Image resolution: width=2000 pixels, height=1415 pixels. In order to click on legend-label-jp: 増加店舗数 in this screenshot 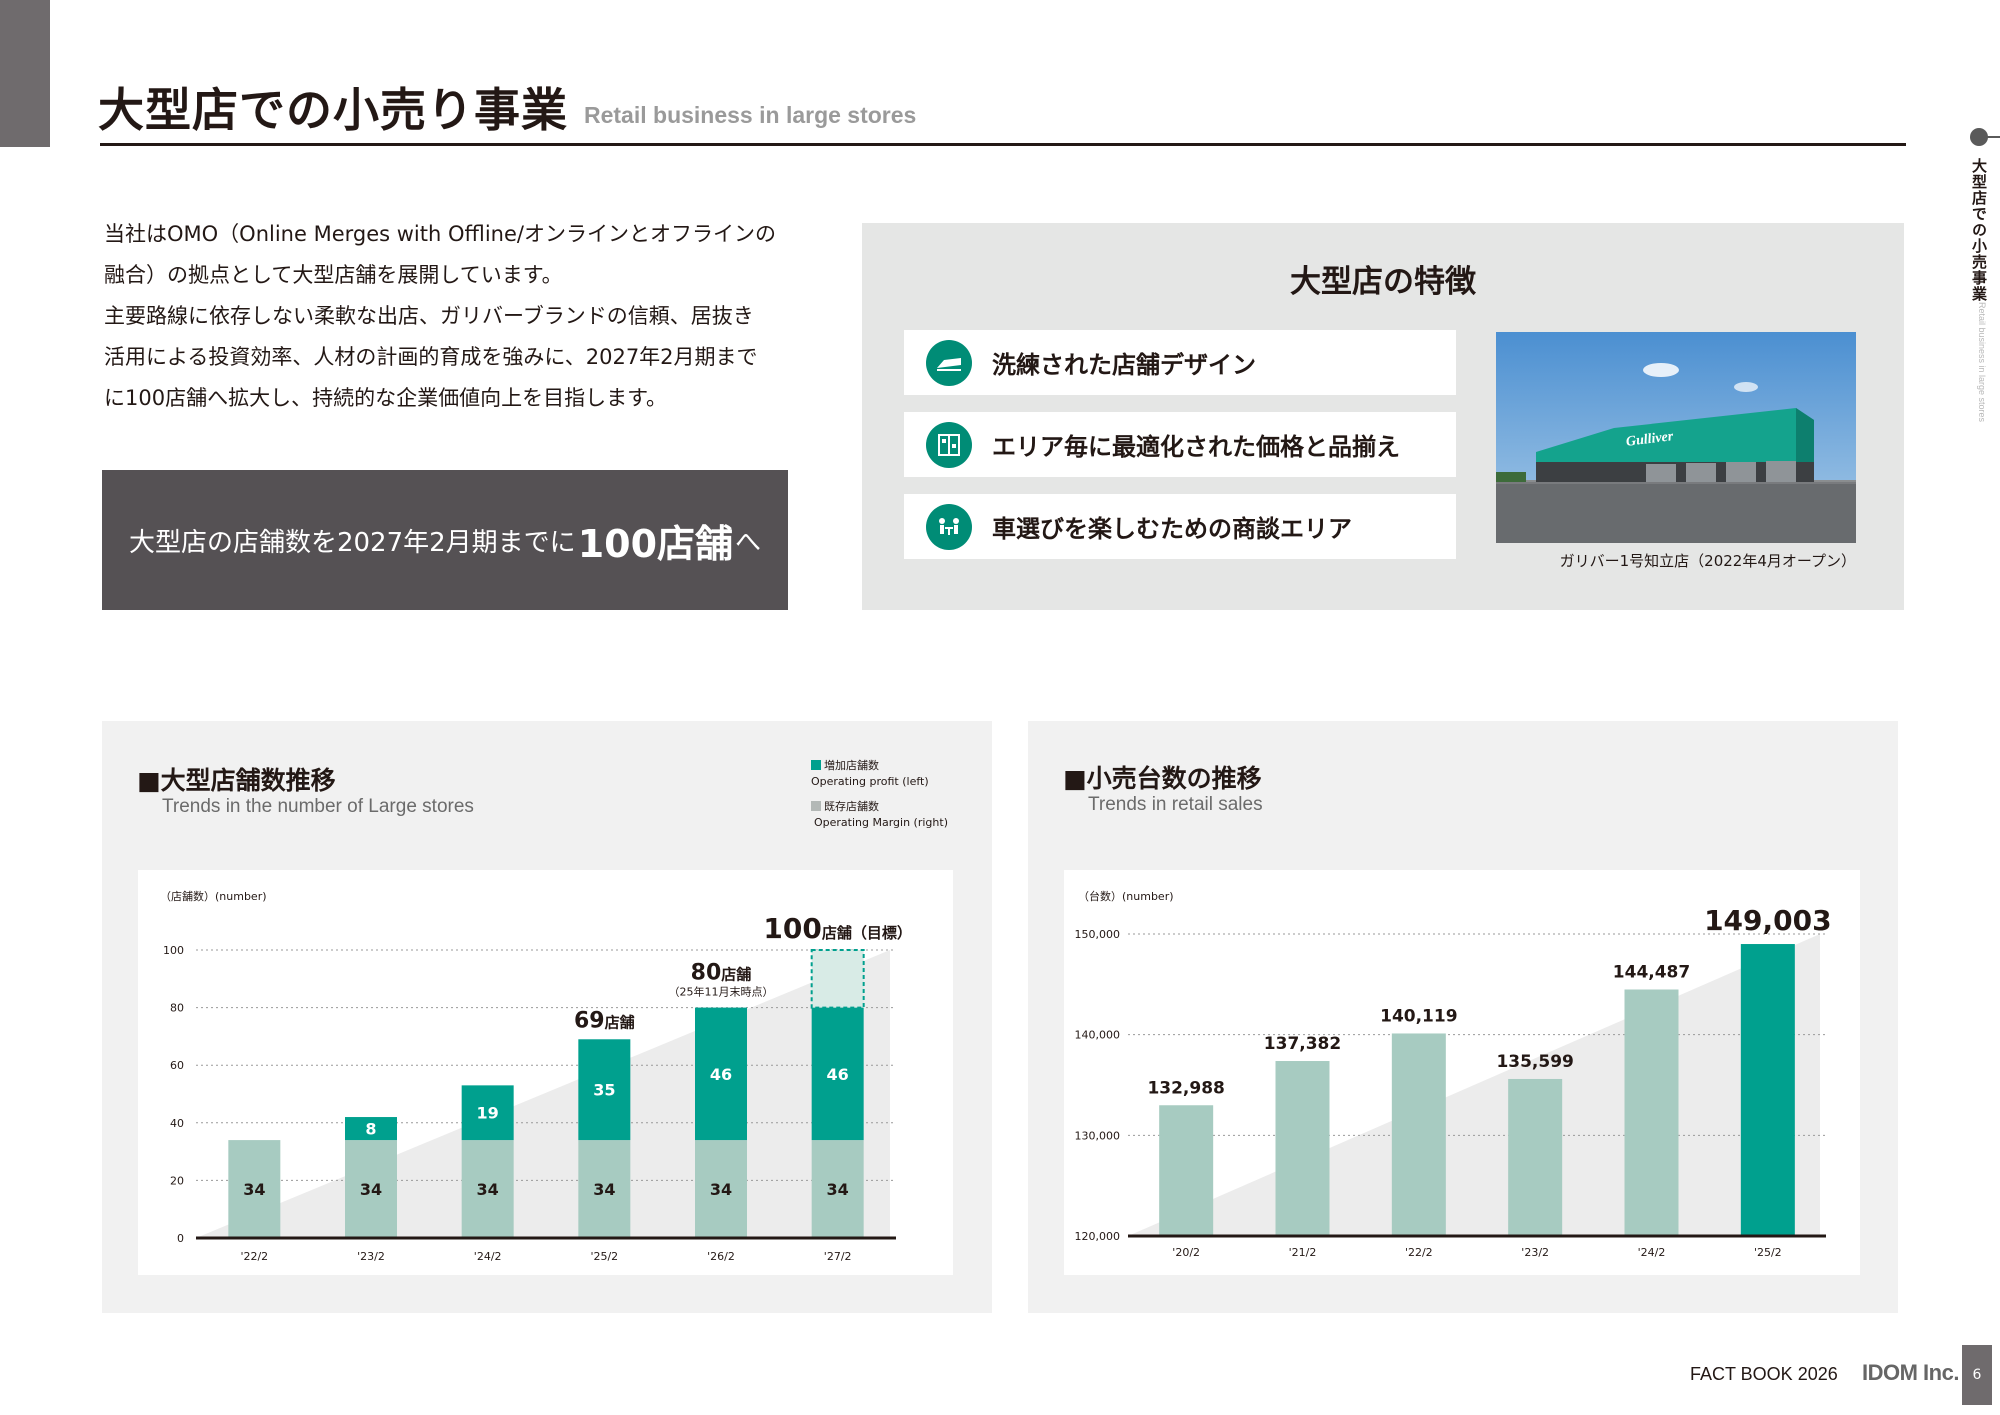, I will do `click(851, 765)`.